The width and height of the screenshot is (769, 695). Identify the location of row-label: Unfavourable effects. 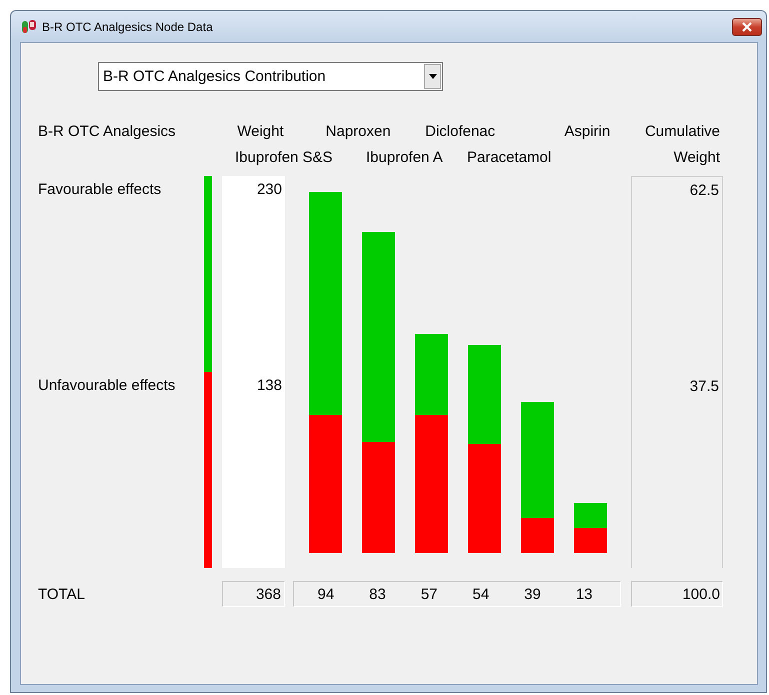
(107, 385).